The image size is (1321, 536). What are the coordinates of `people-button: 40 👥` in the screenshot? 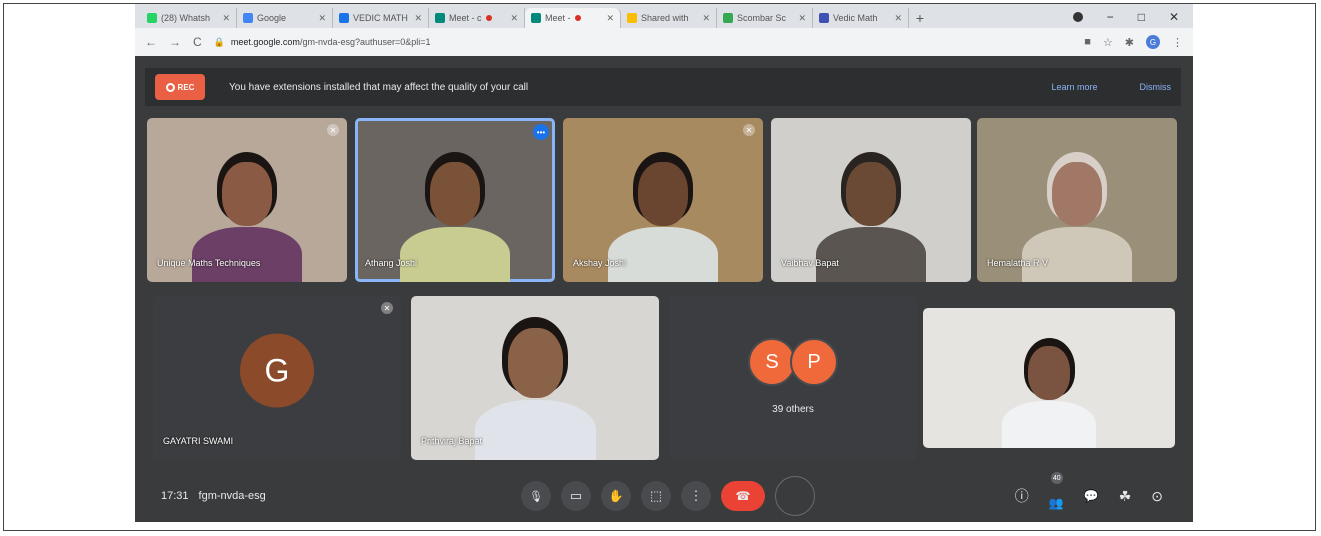 It's located at (1056, 491).